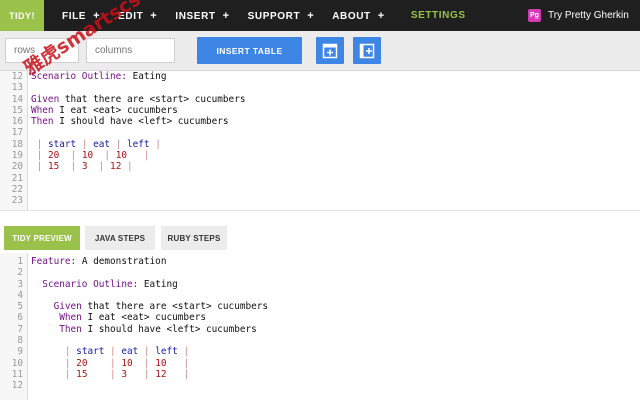 Image resolution: width=640 pixels, height=400 pixels. What do you see at coordinates (42, 238) in the screenshot?
I see `tab-tidy-preview: TIDY PREVIEW` at bounding box center [42, 238].